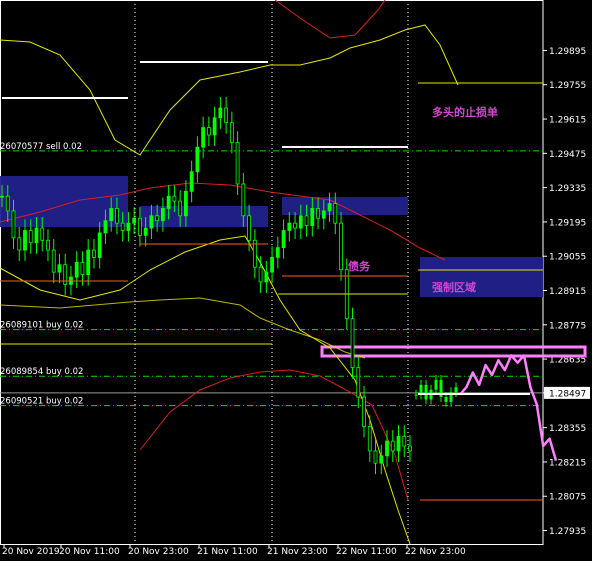 The image size is (592, 561). Describe the element at coordinates (435, 552) in the screenshot. I see `x-tick-label-6: 22 Nov 23:00` at that location.